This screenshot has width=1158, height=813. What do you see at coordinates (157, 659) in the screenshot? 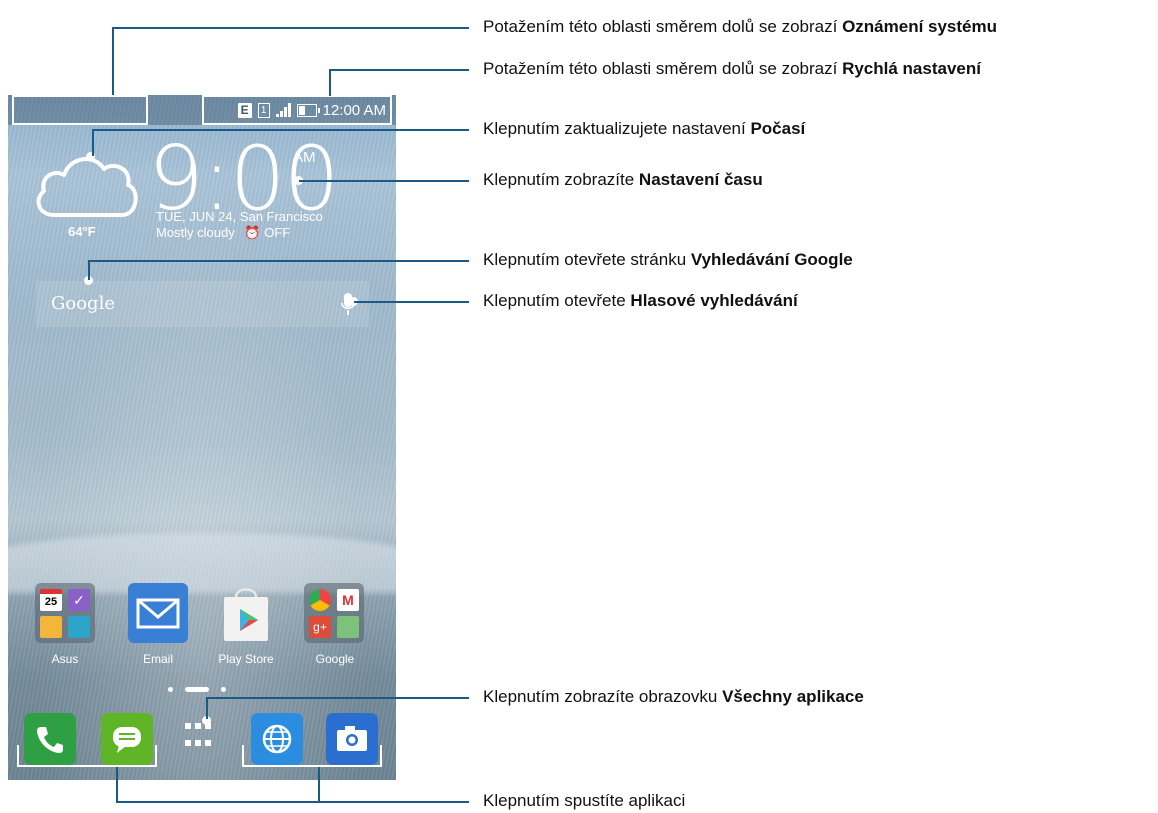
I see `app-label-email: Email` at bounding box center [157, 659].